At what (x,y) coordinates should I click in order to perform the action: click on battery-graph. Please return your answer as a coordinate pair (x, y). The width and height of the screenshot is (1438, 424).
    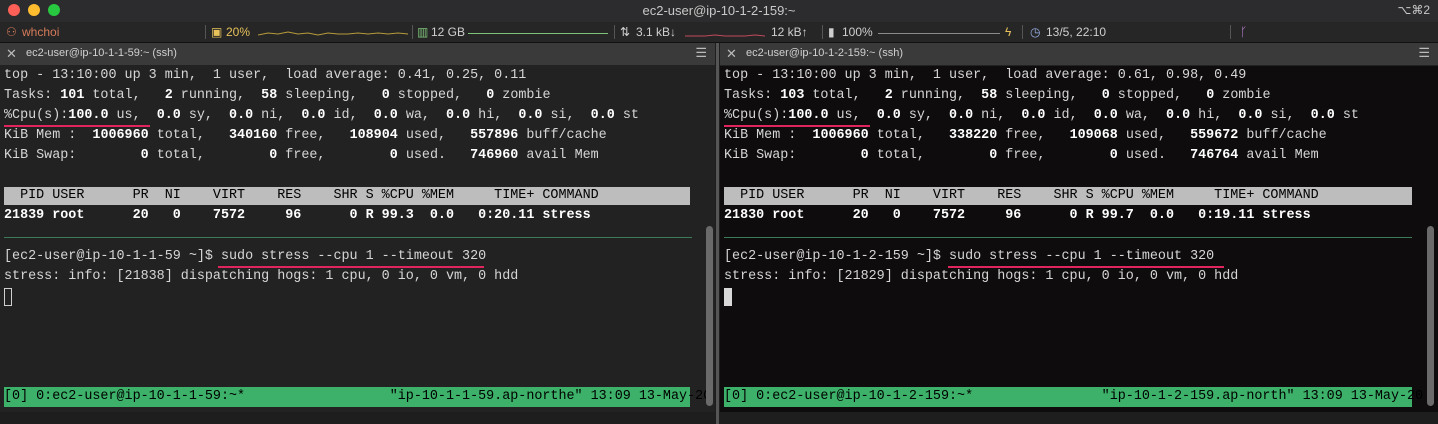
    Looking at the image, I should click on (939, 33).